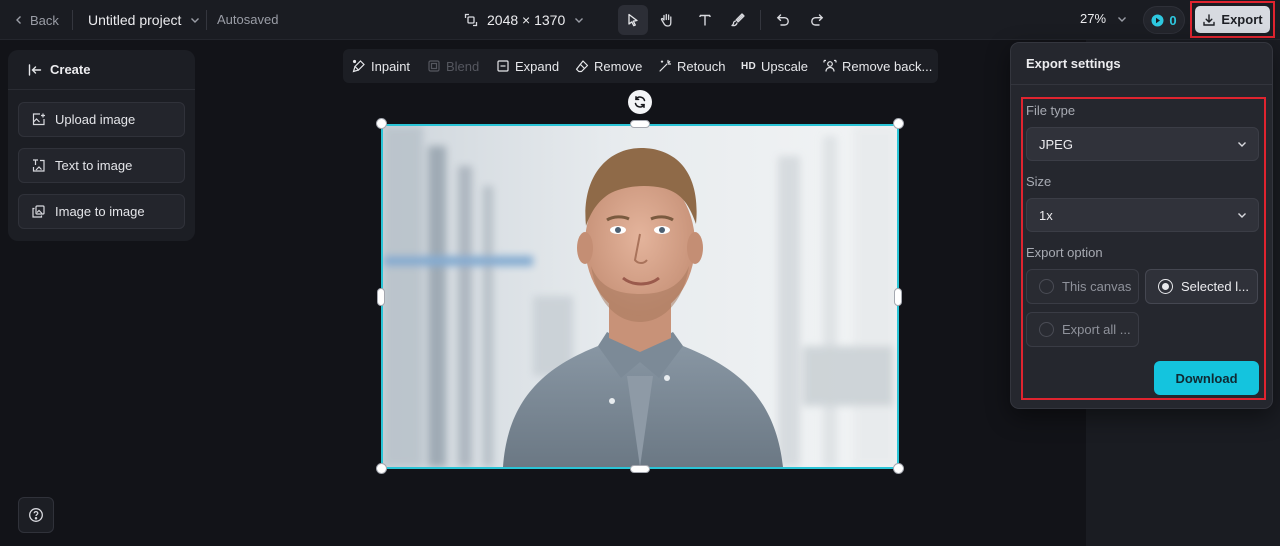  Describe the element at coordinates (898, 123) in the screenshot. I see `resize-handle-top-right` at that location.